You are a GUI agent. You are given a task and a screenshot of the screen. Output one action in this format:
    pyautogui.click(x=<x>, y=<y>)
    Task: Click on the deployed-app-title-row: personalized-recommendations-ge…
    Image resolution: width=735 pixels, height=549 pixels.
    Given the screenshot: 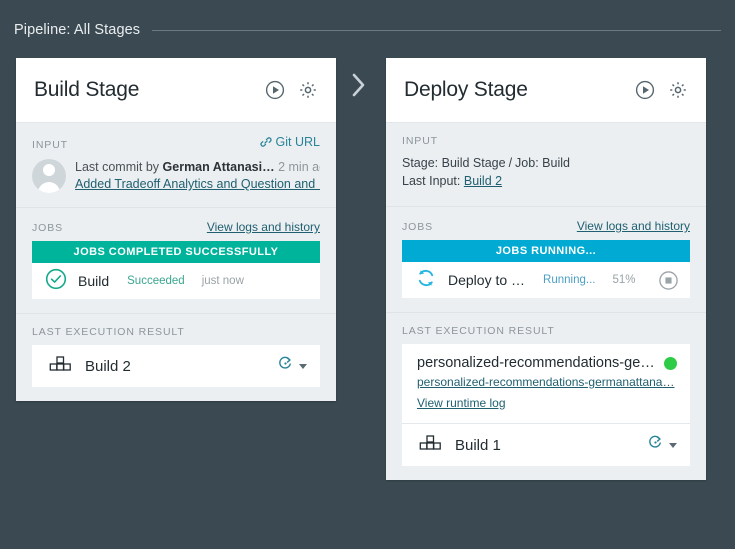 What is the action you would take?
    pyautogui.click(x=547, y=363)
    